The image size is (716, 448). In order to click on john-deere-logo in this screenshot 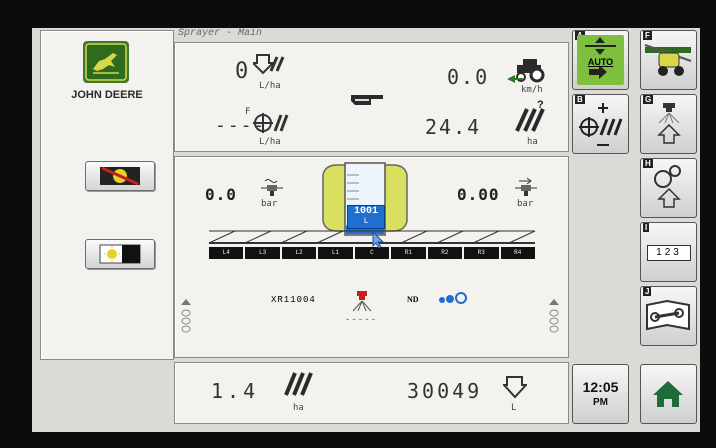, I will do `click(106, 62)`.